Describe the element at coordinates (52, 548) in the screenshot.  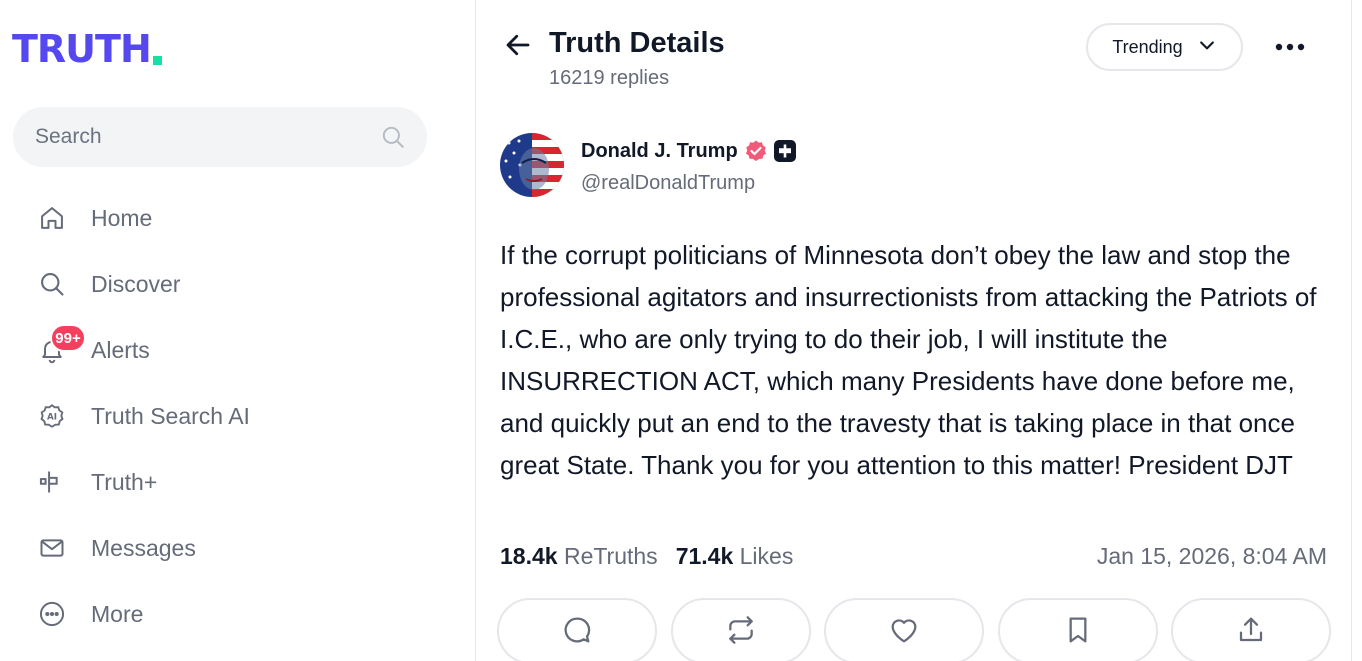
I see `mail-icon` at that location.